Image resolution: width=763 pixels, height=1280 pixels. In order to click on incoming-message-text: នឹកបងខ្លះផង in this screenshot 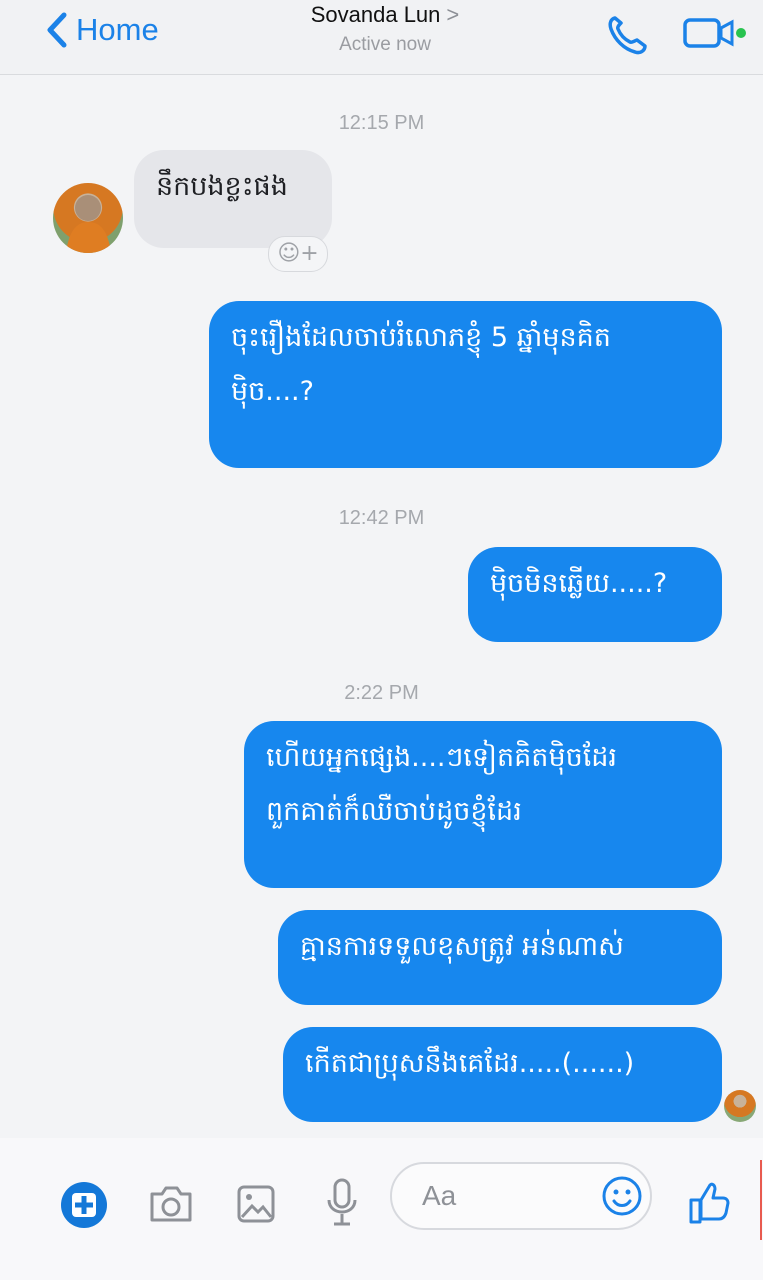, I will do `click(222, 186)`.